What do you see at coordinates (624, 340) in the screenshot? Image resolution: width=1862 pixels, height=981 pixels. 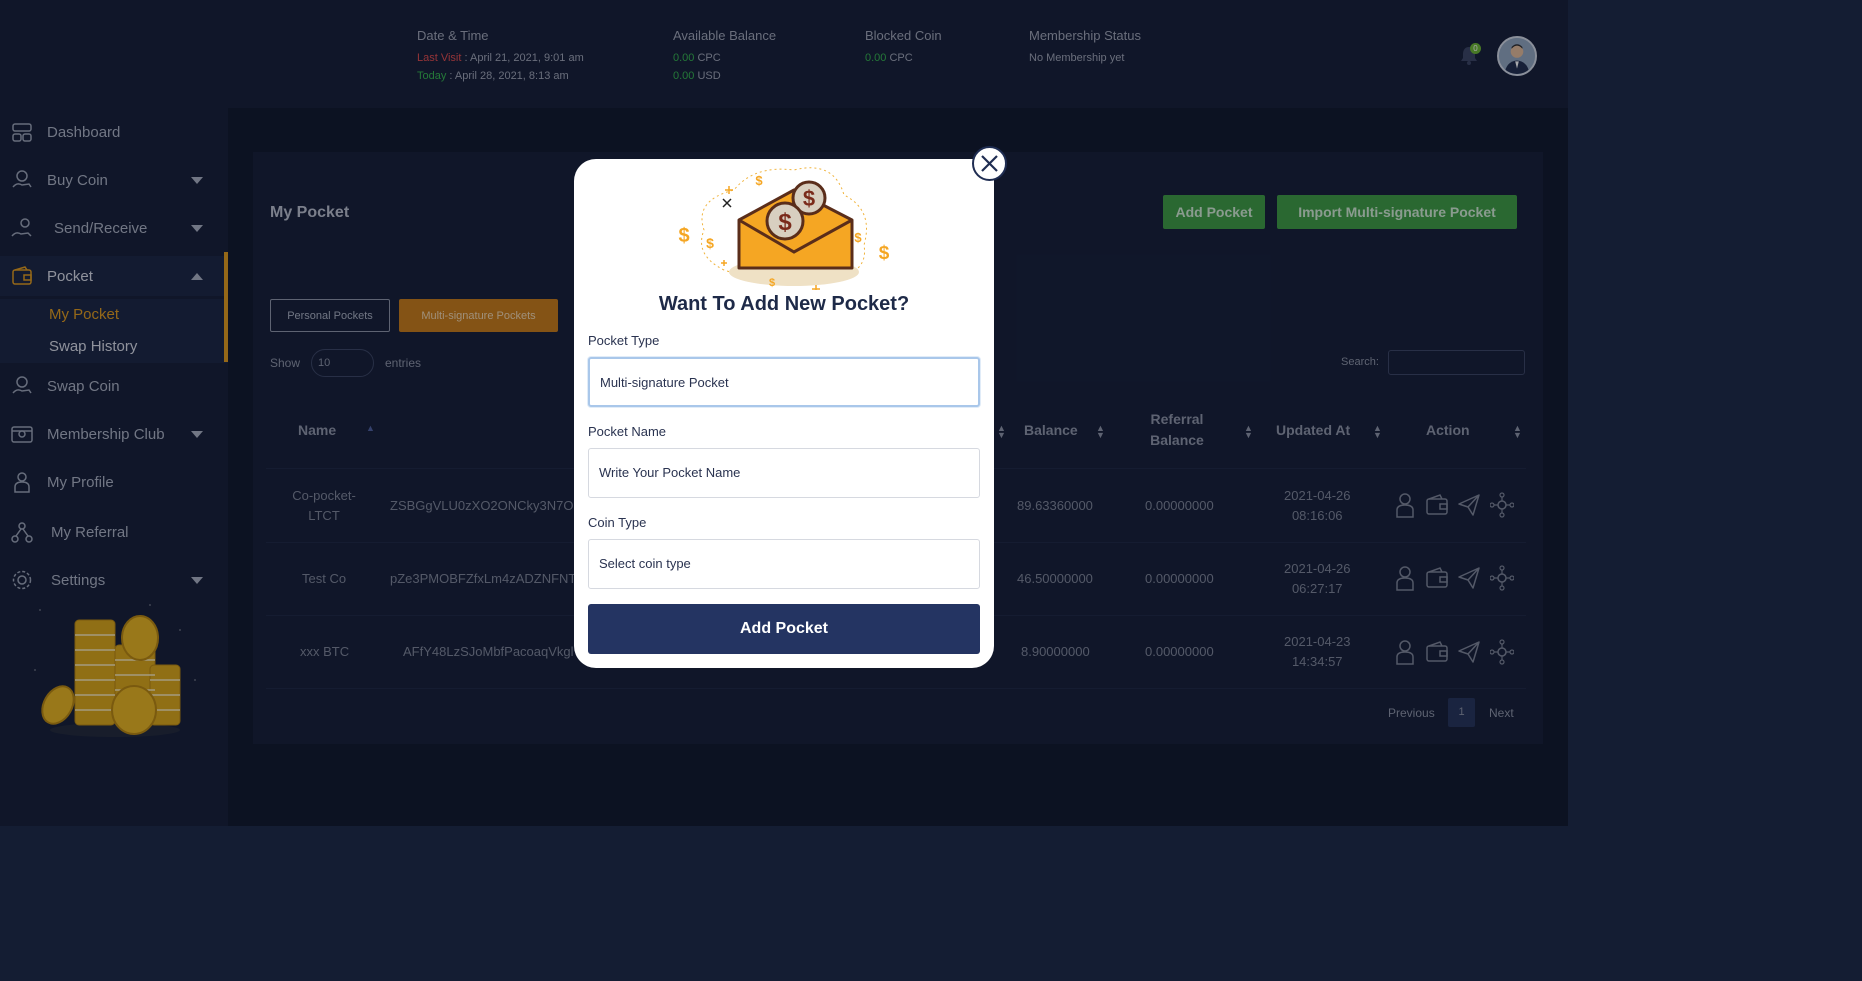 I see `pocket-type-label: Pocket Type` at bounding box center [624, 340].